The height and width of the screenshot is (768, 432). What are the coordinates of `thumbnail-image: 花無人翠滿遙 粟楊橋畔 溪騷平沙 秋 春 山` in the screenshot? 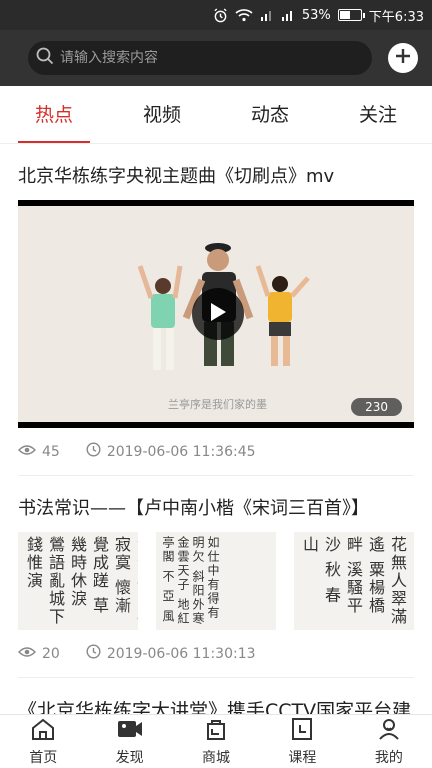 It's located at (354, 581).